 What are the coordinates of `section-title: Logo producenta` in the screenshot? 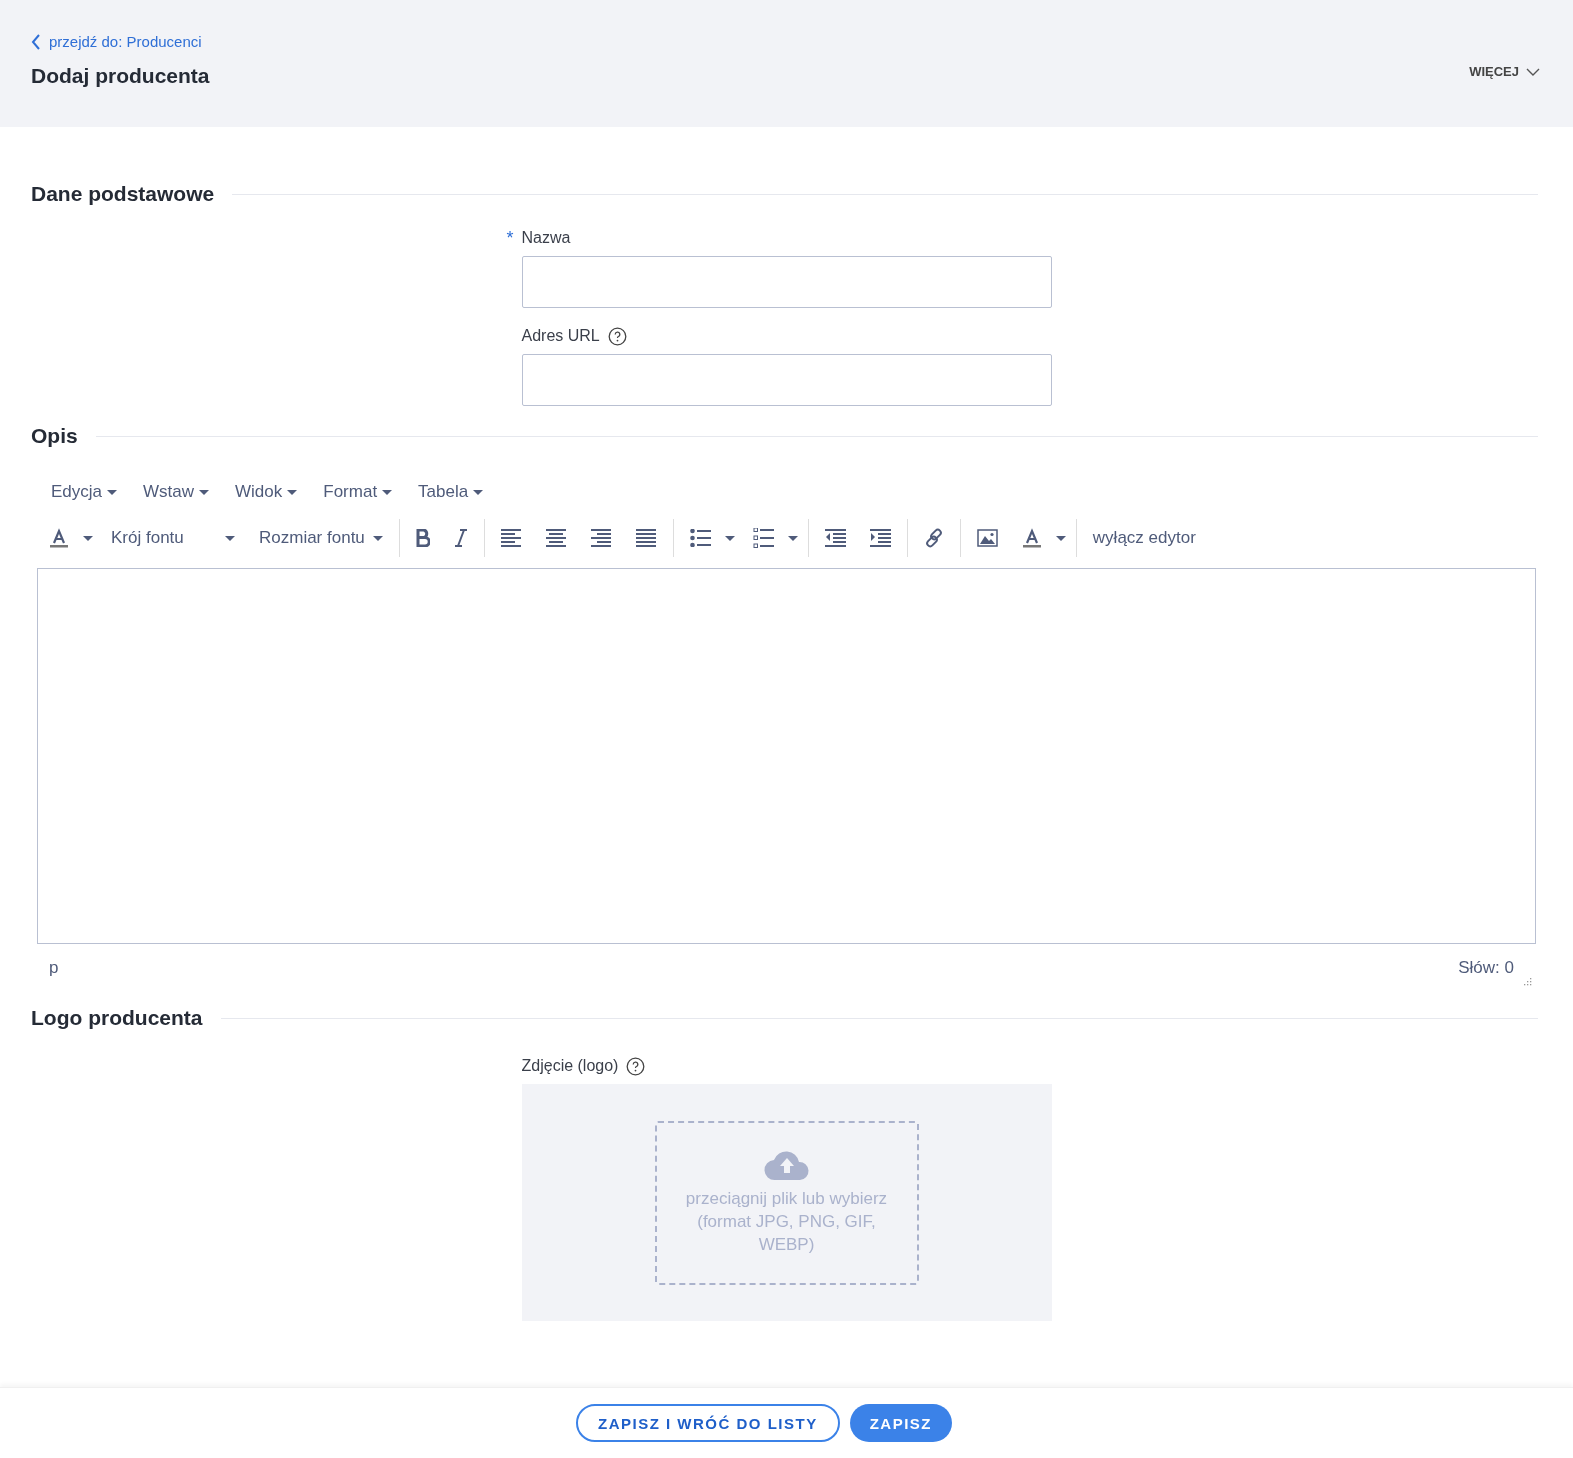 It's located at (117, 1018).